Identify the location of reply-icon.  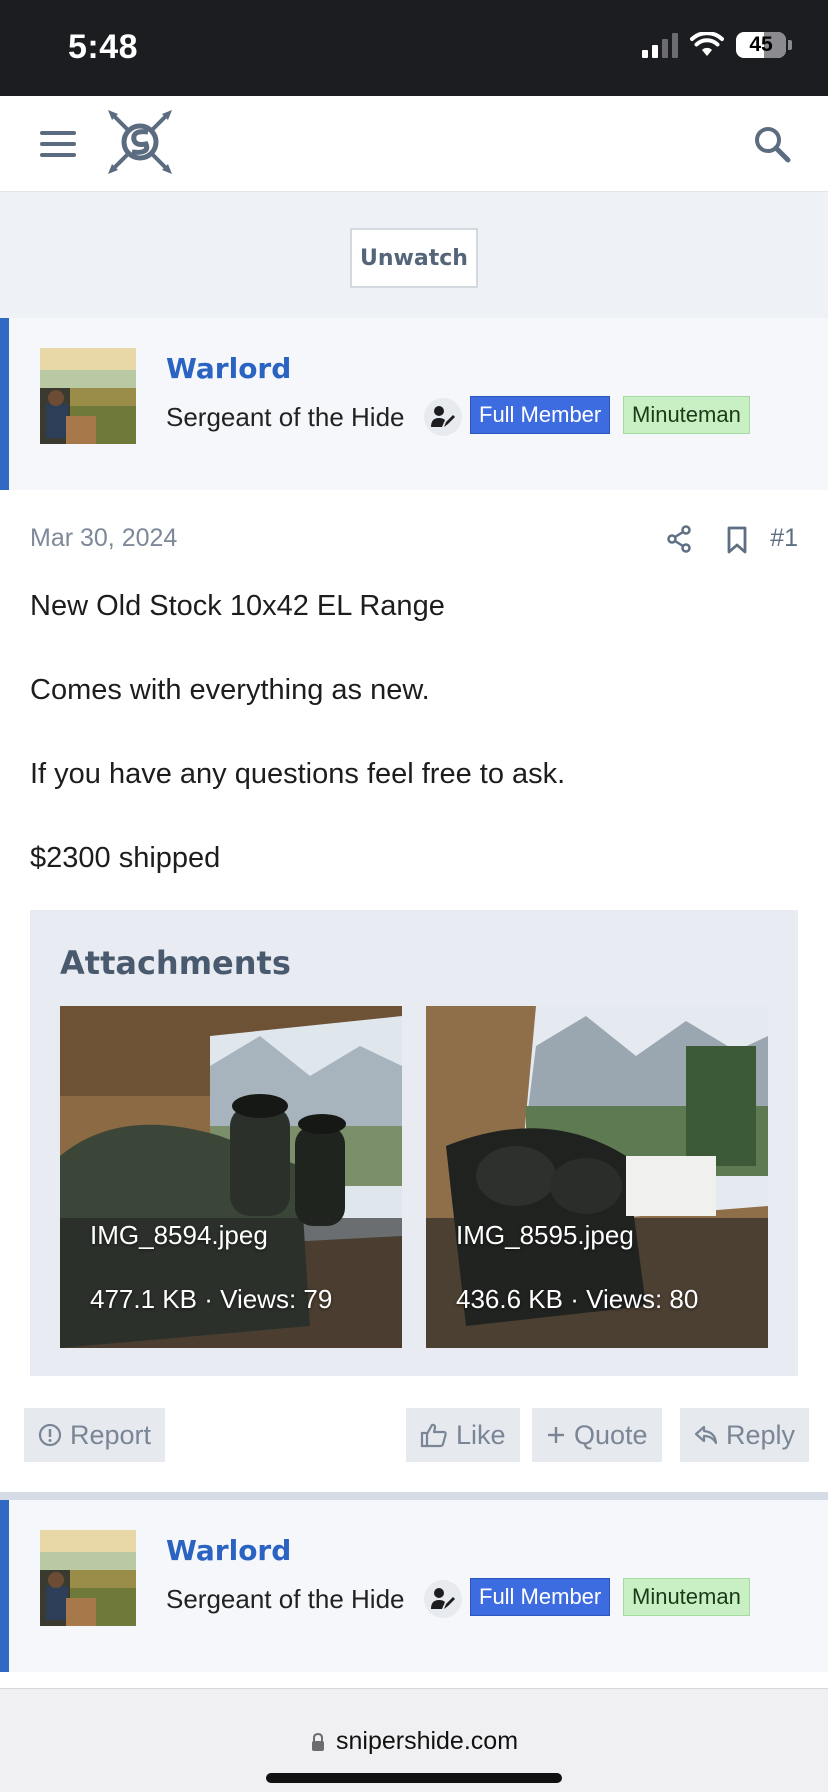
(706, 1435).